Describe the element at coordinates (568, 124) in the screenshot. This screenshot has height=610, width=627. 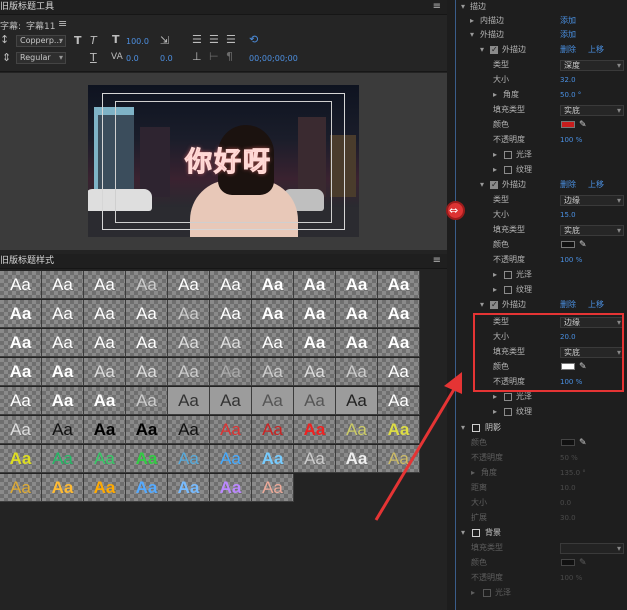
I see `stroke-1-color-swatch` at that location.